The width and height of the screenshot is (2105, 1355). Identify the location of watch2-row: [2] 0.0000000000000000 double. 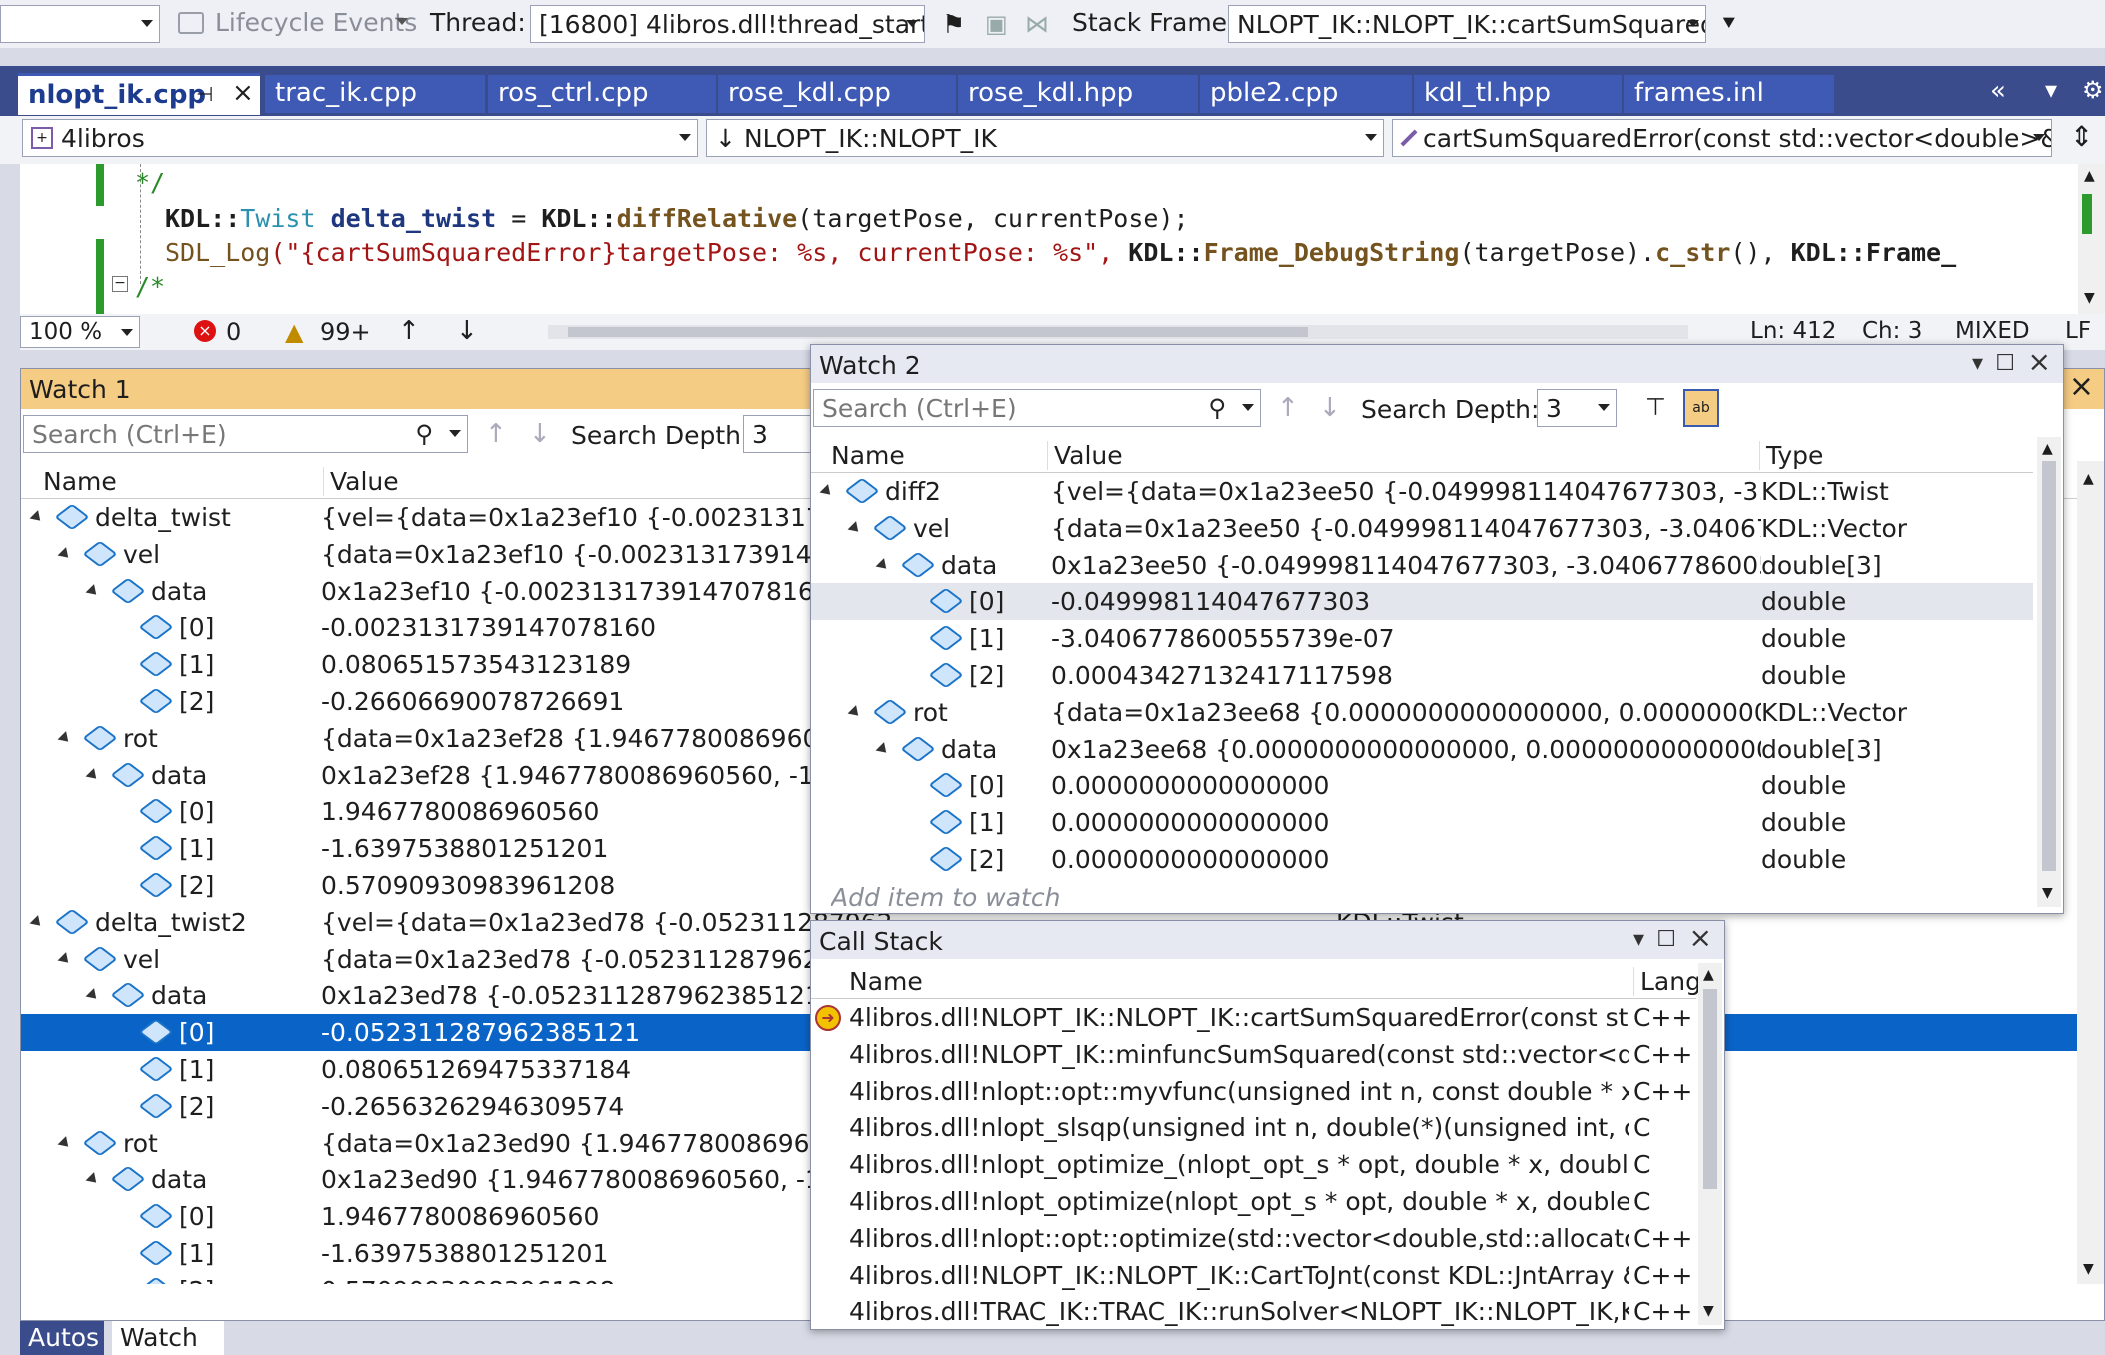
(1422, 859).